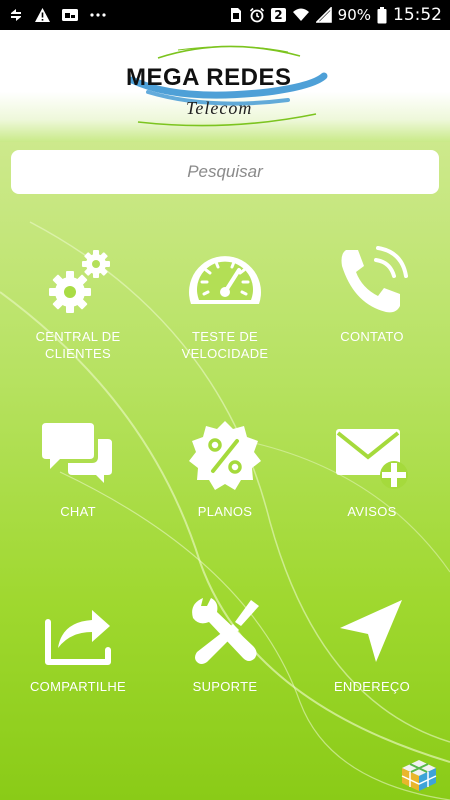 The width and height of the screenshot is (450, 800). Describe the element at coordinates (78, 511) in the screenshot. I see `menu-item-label: CHAT` at that location.